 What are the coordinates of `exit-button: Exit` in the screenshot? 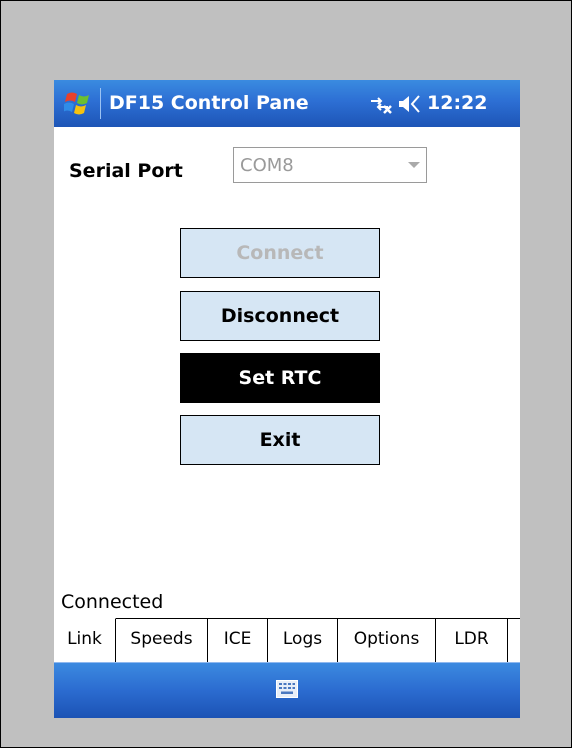 It's located at (280, 440).